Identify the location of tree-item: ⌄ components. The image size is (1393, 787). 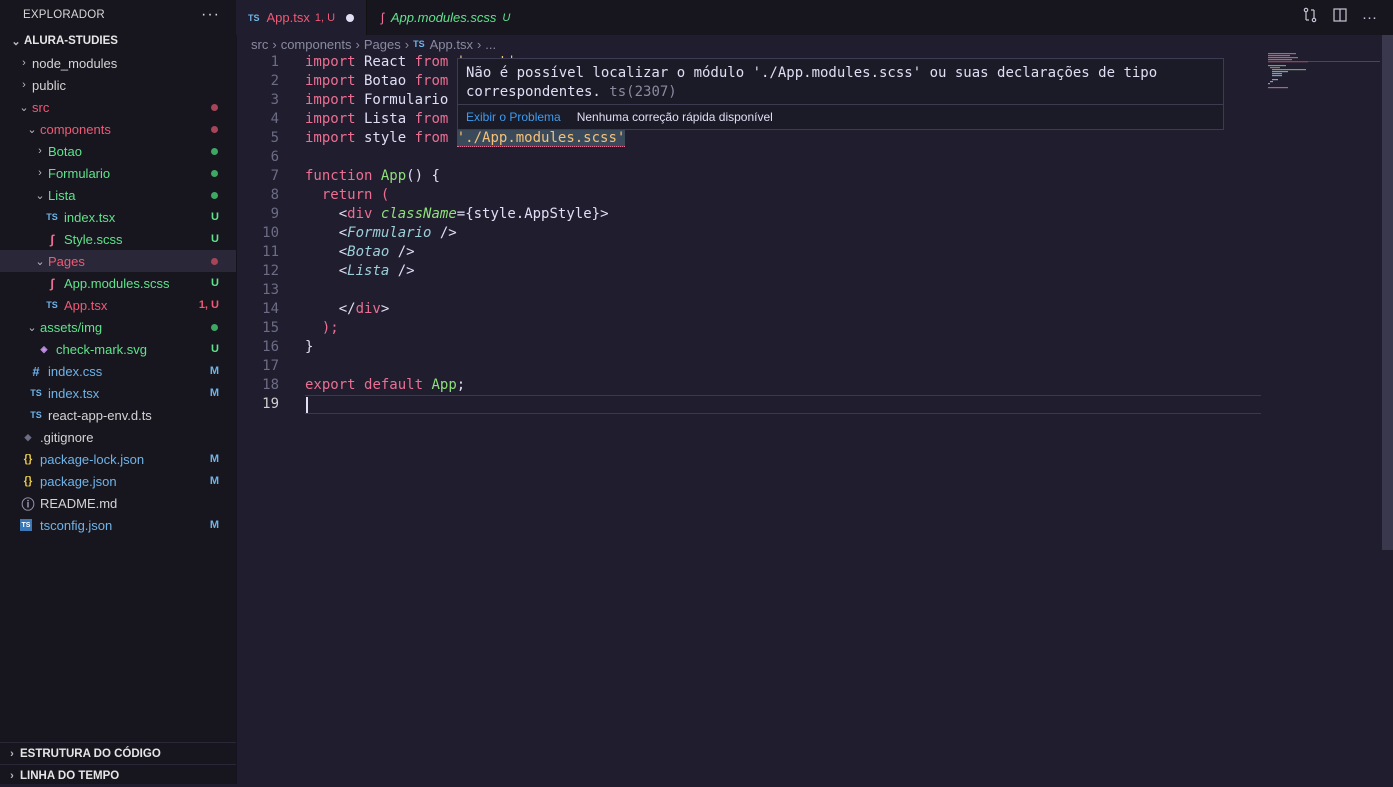
(118, 129).